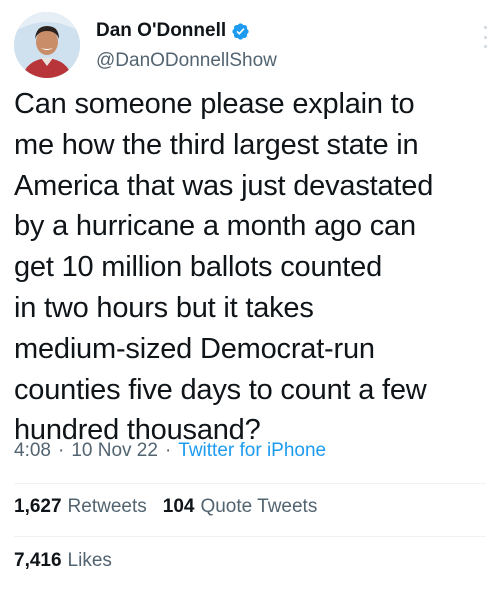 This screenshot has width=500, height=589. I want to click on verified-badge-icon, so click(240, 31).